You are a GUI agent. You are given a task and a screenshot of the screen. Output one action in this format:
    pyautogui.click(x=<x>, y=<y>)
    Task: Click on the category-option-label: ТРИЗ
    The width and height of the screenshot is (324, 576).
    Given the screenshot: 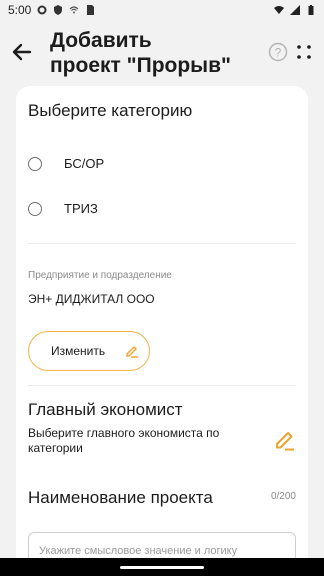 What is the action you would take?
    pyautogui.click(x=81, y=208)
    